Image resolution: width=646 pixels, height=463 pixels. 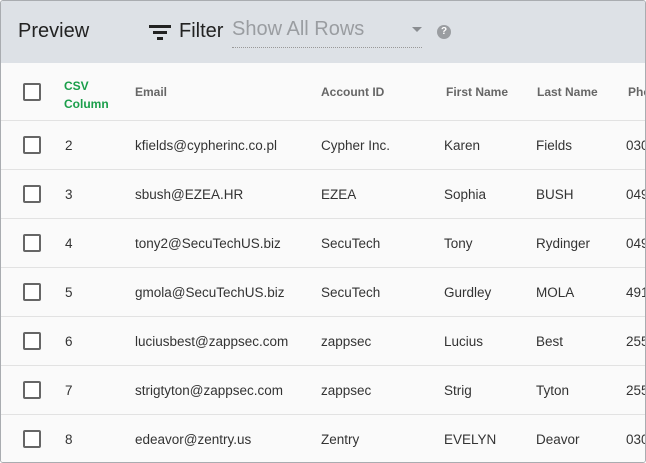 I want to click on column-header-account-id: Account ID, so click(x=352, y=92).